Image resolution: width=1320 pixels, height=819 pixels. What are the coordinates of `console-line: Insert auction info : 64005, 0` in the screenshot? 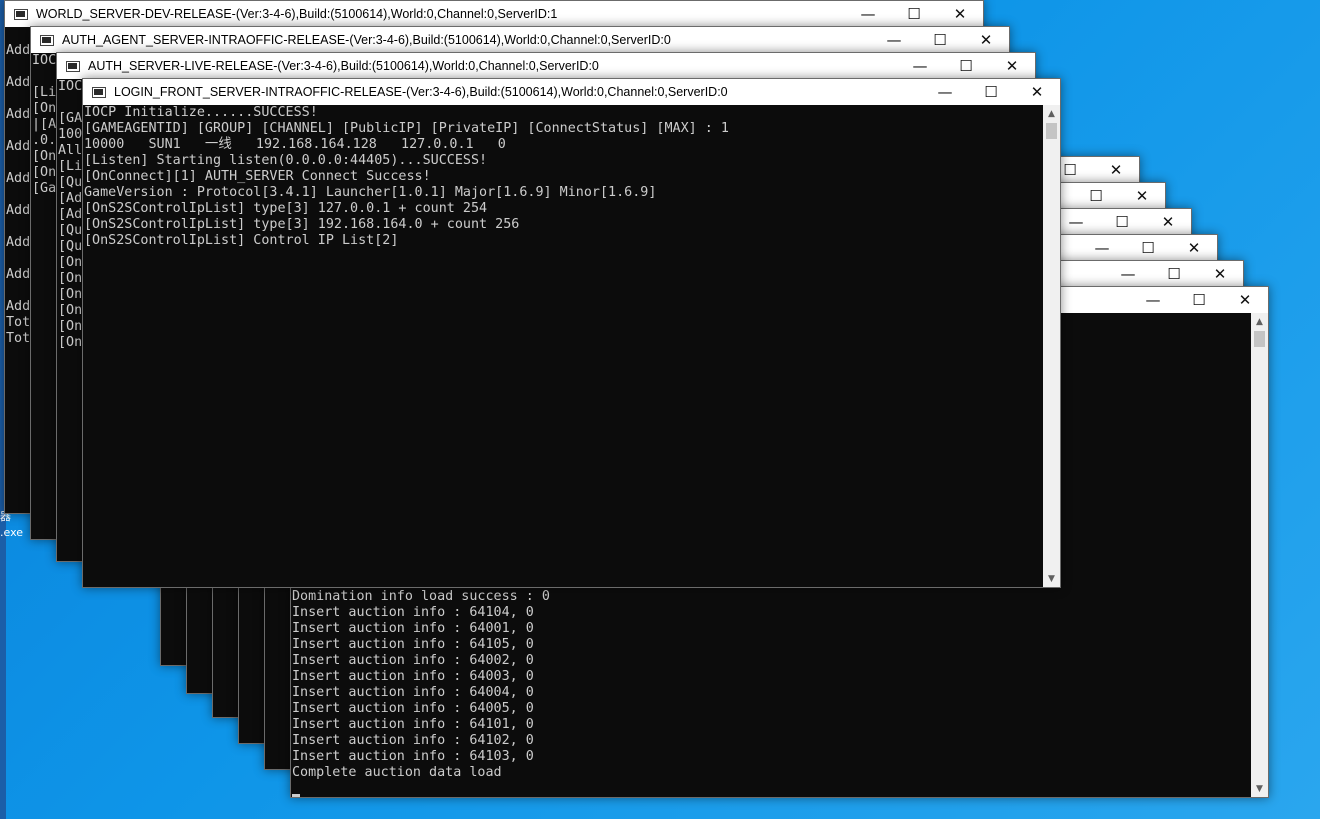 It's located at (413, 708).